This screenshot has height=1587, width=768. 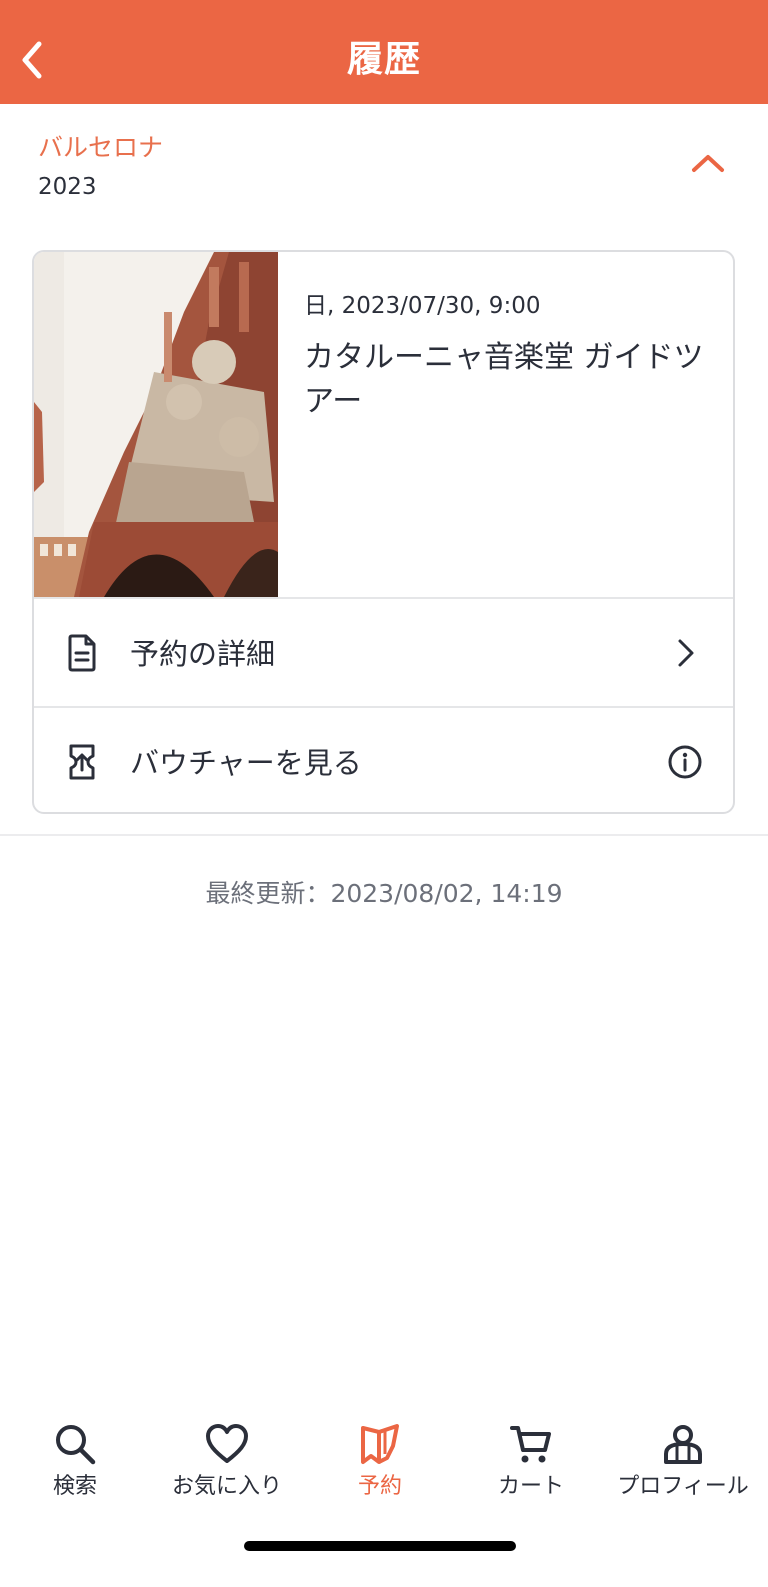 What do you see at coordinates (383, 59) in the screenshot?
I see `page-title: 履歴` at bounding box center [383, 59].